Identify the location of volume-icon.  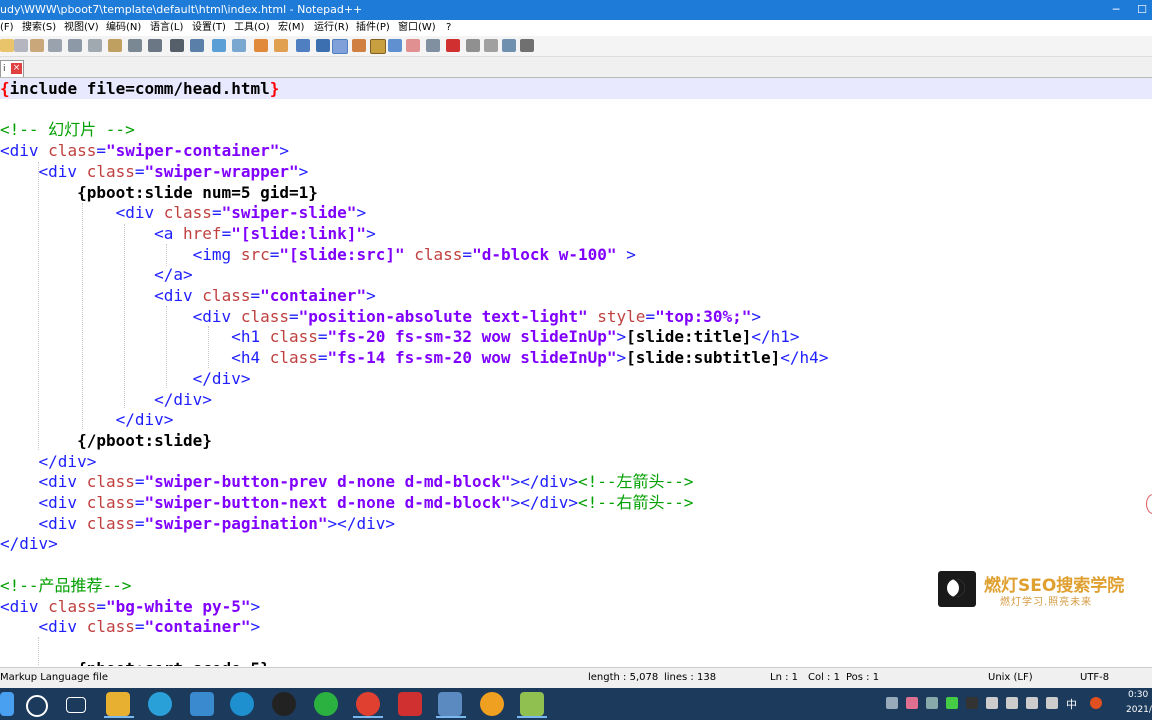
(1052, 703).